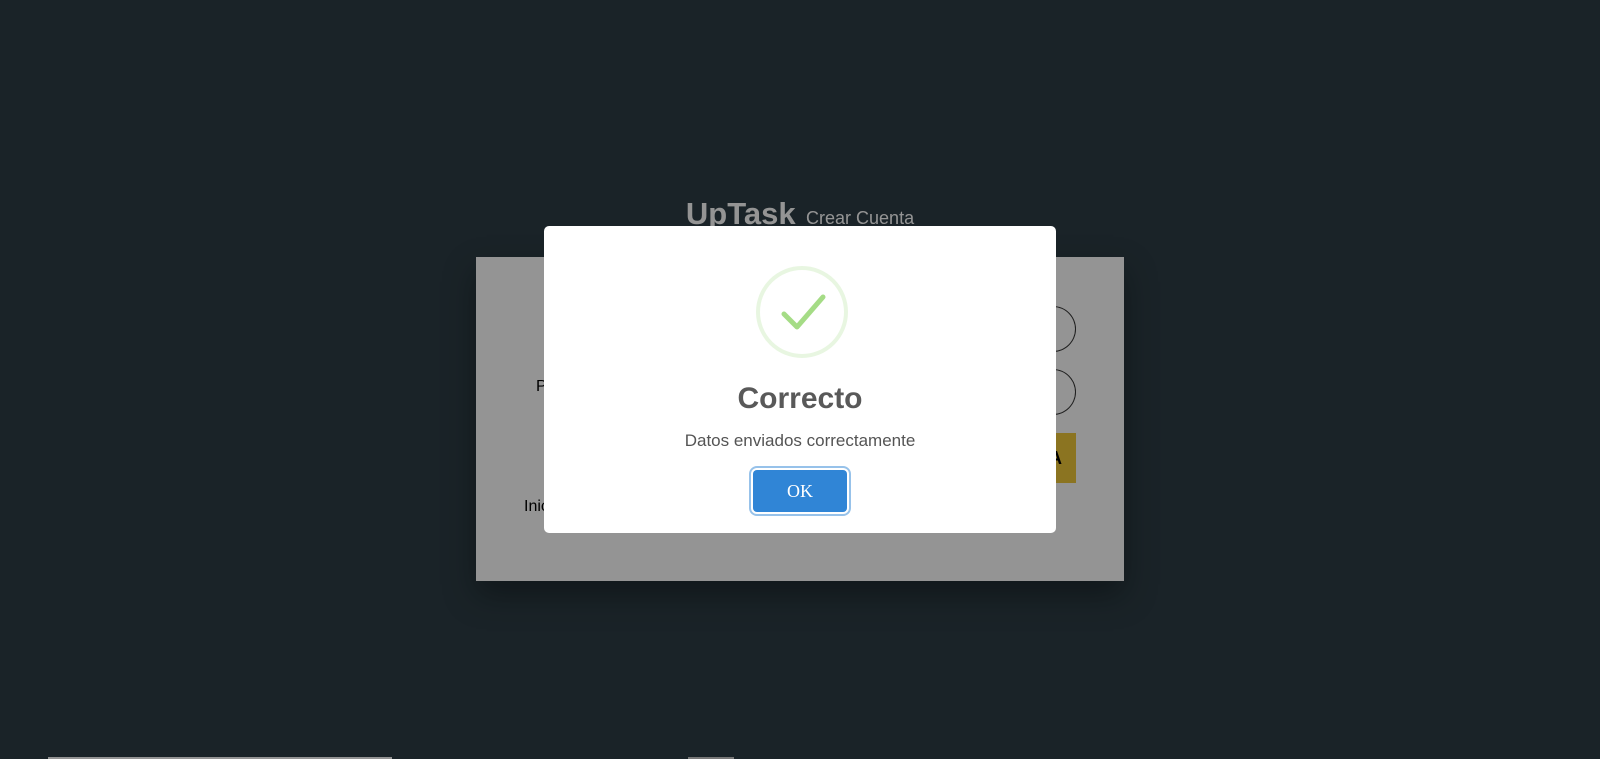 This screenshot has height=759, width=1600. I want to click on dialog-message: Datos enviados correctamente, so click(800, 440).